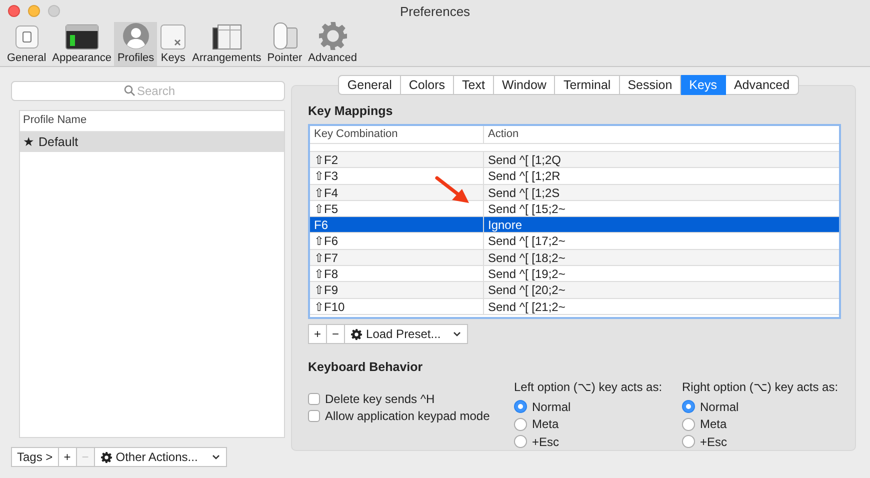  I want to click on checkbox: Allow application keypad mode, so click(411, 416).